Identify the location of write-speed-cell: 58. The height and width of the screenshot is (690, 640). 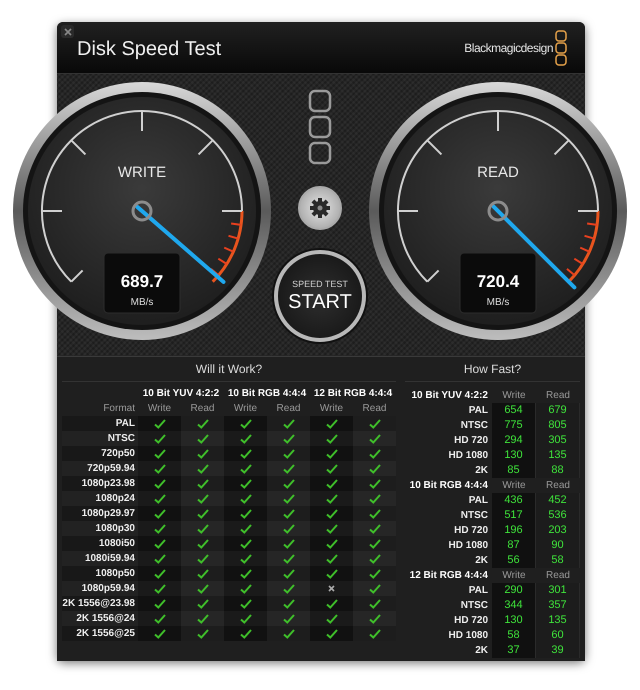
(514, 635).